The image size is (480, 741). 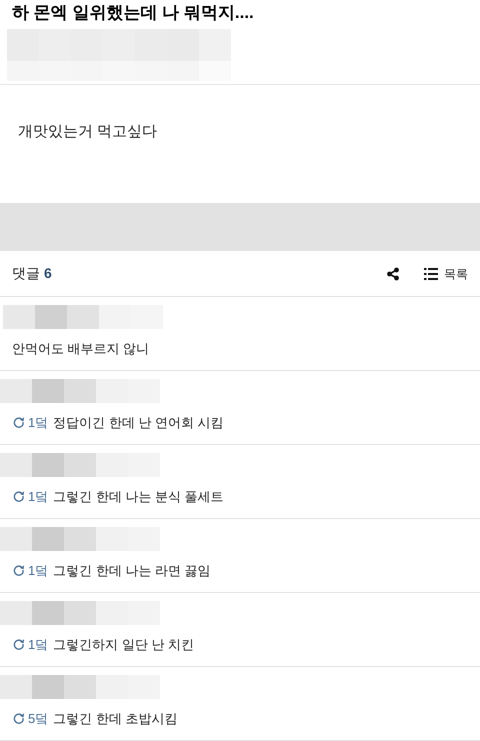 What do you see at coordinates (88, 132) in the screenshot?
I see `post-body: 개맛있는거 먹고싶다` at bounding box center [88, 132].